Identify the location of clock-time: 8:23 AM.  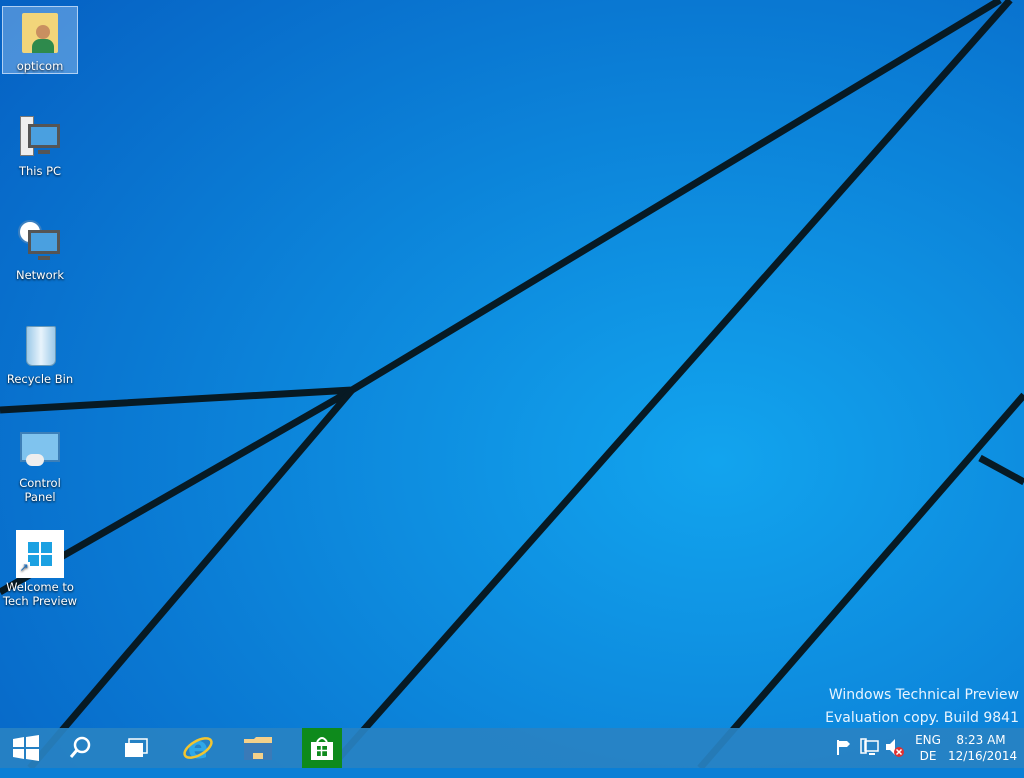
(981, 740).